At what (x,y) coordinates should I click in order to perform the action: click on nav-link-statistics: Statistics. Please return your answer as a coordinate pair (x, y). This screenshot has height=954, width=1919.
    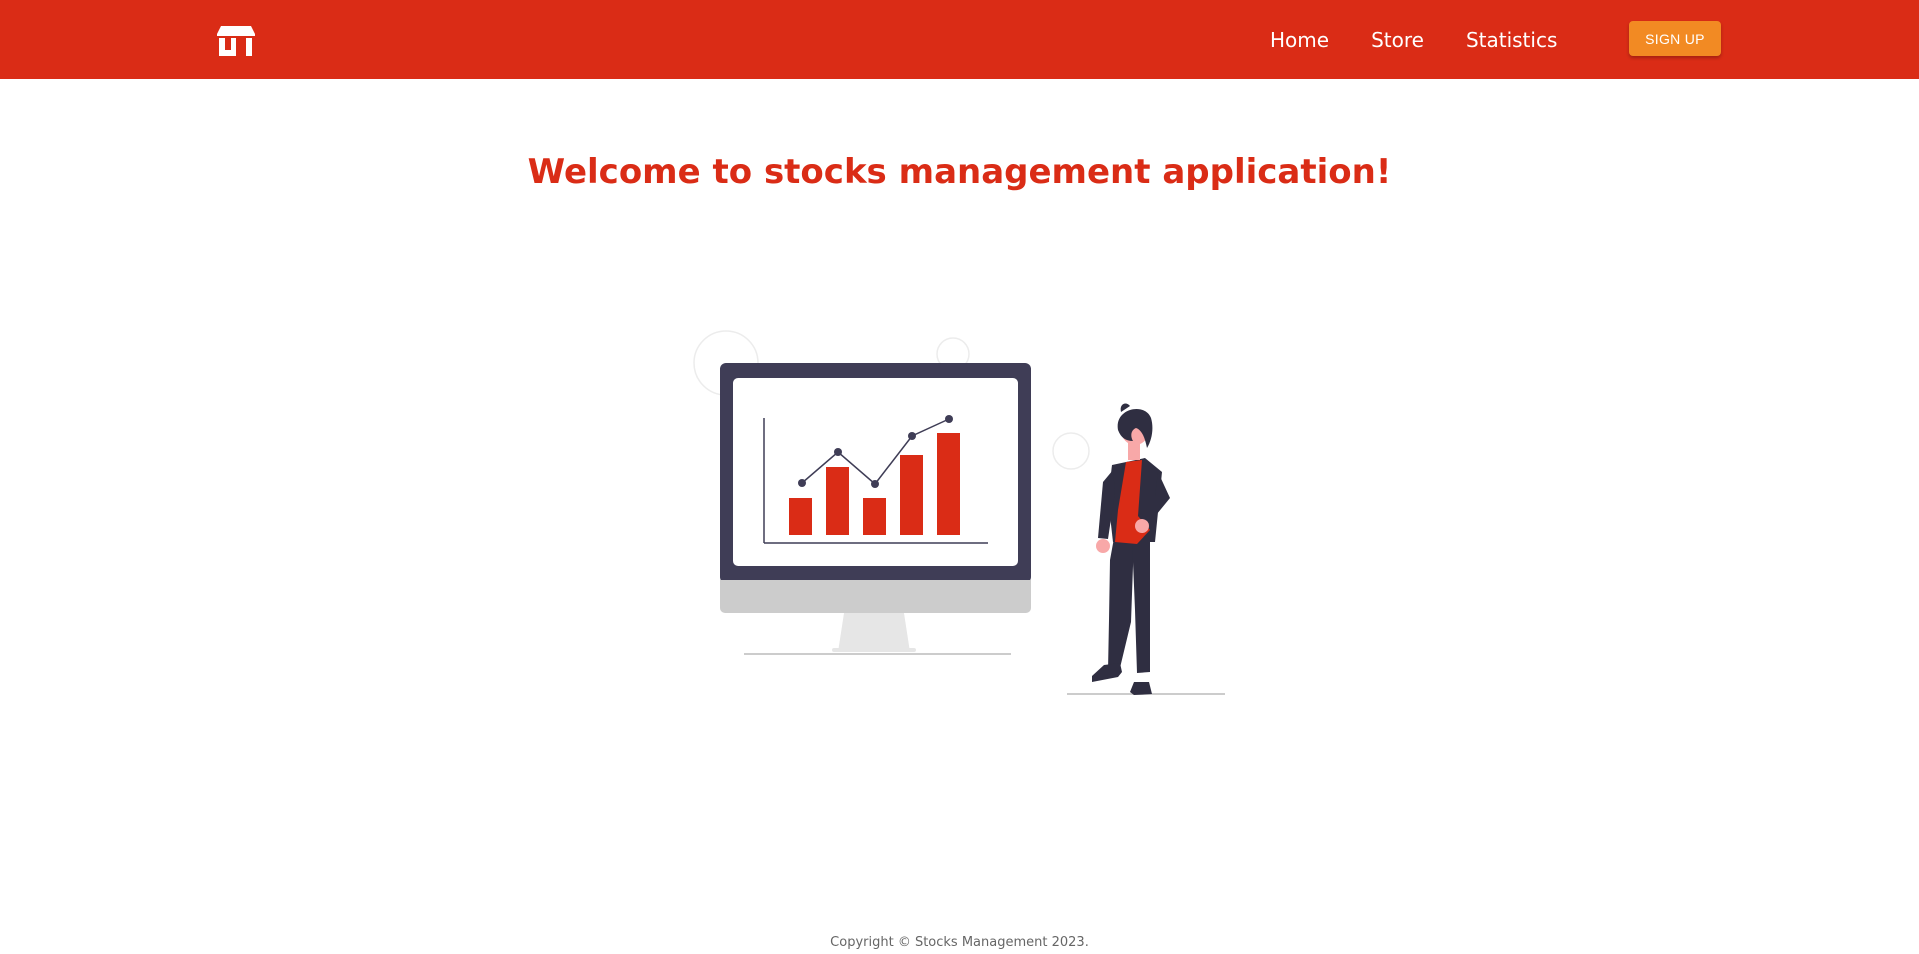
    Looking at the image, I should click on (1511, 40).